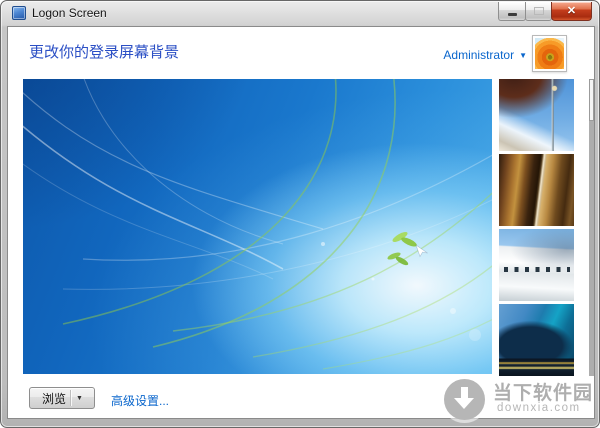  I want to click on windows-logo-icon, so click(402, 249).